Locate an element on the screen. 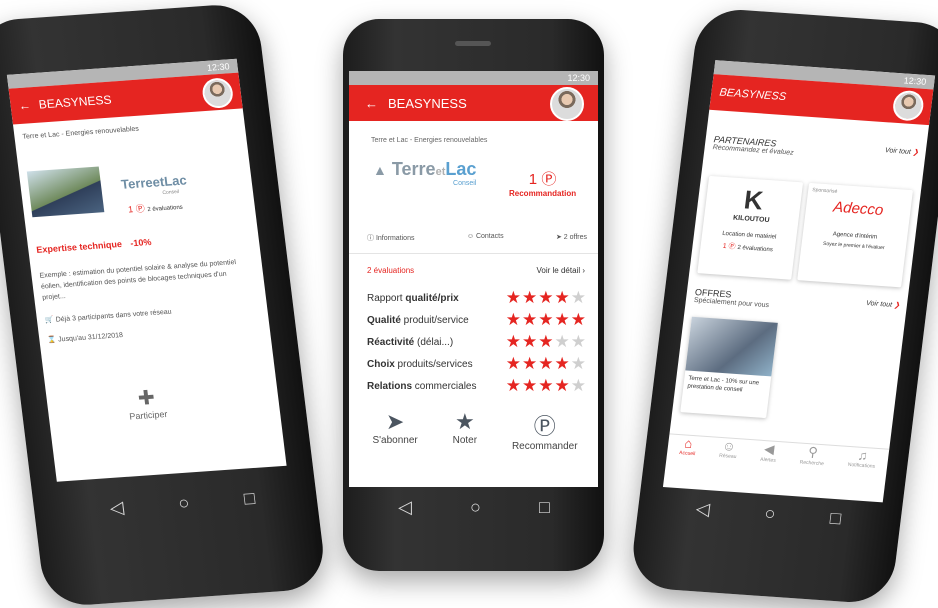 The image size is (938, 608). rating-label: Rapport qualité/prix is located at coordinates (413, 298).